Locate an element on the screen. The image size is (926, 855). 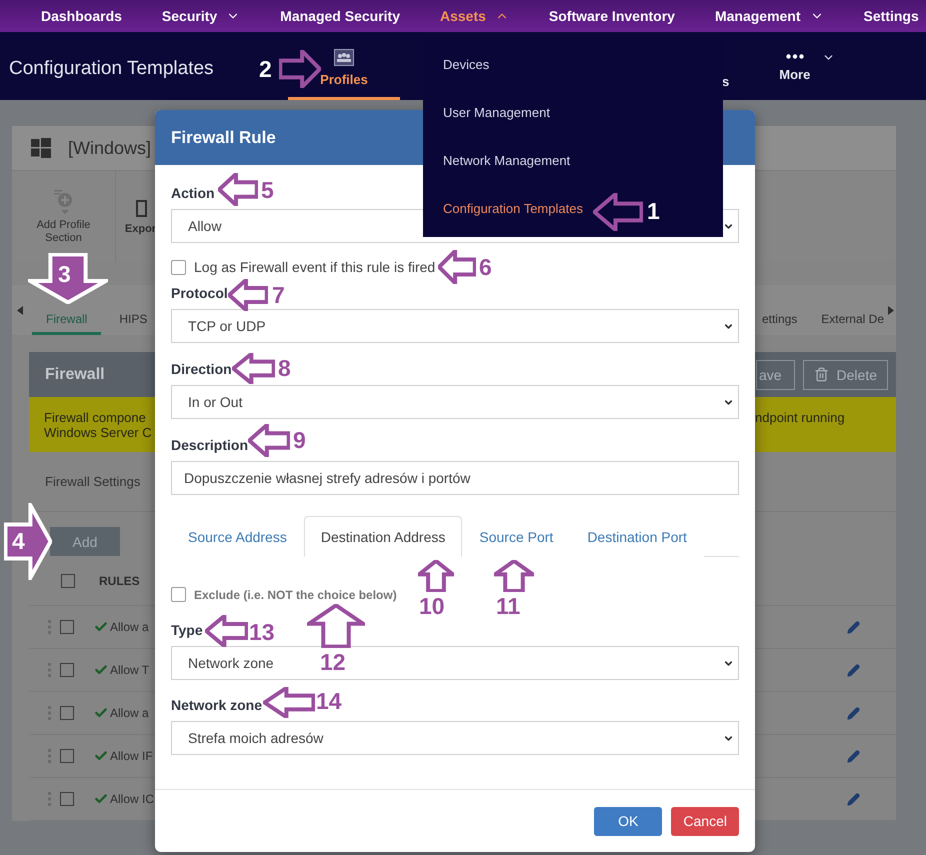
callout-number: 13 is located at coordinates (262, 632).